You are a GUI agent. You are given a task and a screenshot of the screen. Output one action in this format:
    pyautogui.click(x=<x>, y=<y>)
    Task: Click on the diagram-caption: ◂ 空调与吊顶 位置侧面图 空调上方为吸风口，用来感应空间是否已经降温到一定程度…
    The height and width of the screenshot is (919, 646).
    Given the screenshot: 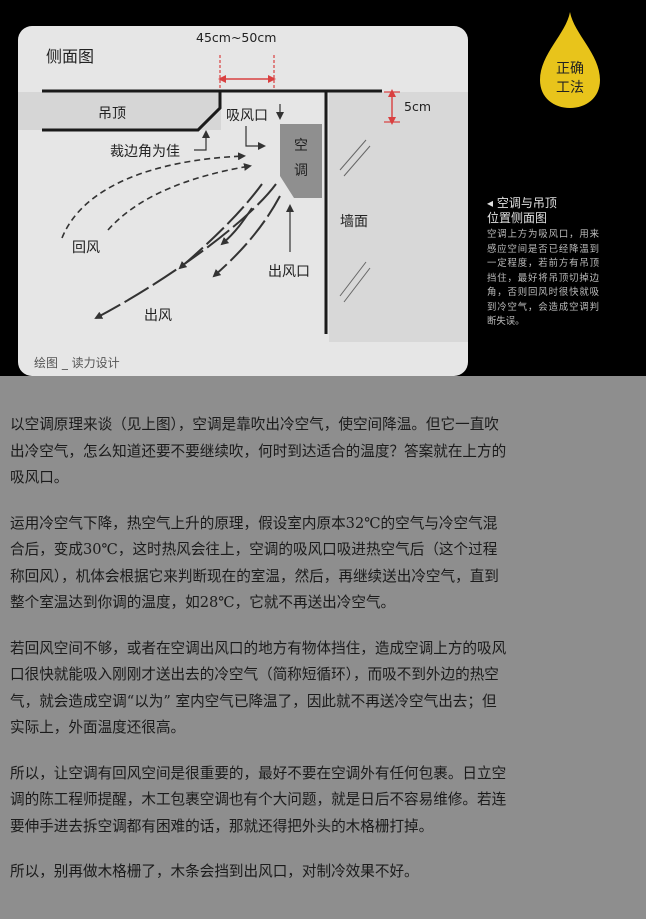 What is the action you would take?
    pyautogui.click(x=543, y=263)
    